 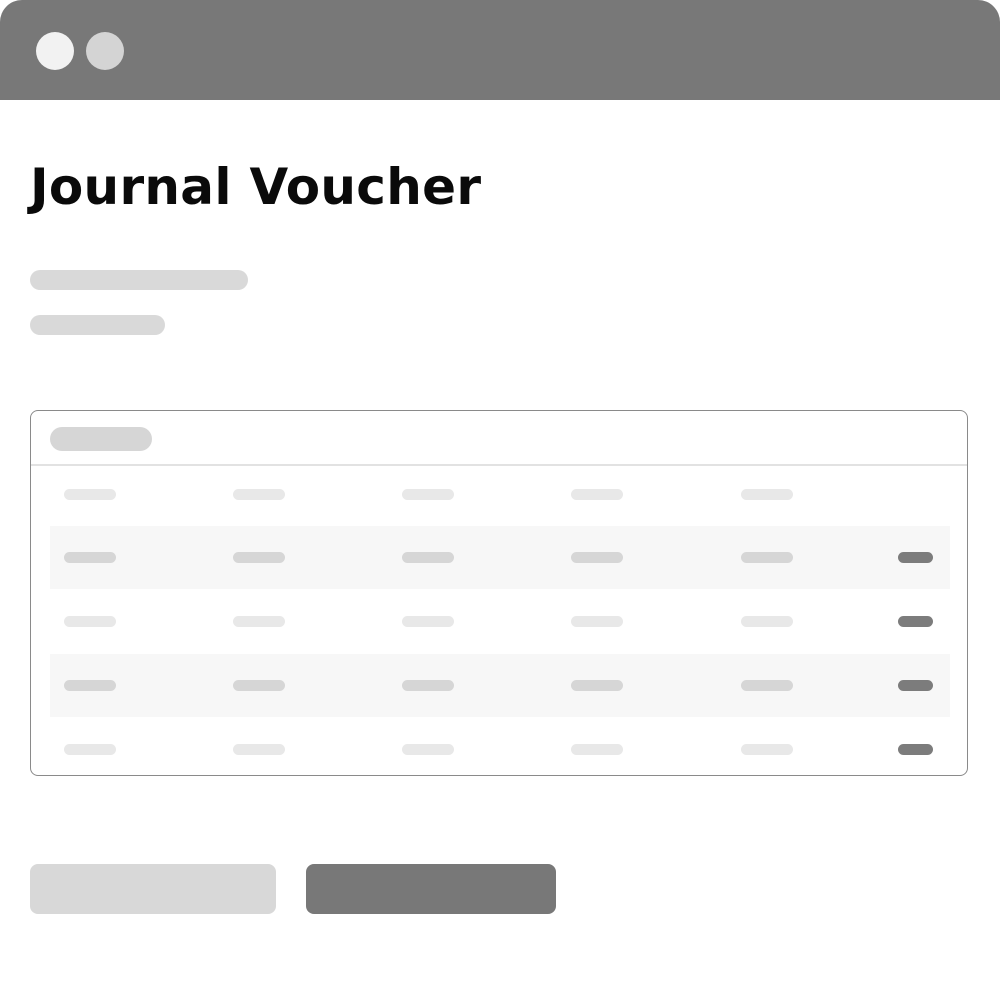 What do you see at coordinates (500, 50) in the screenshot?
I see `window-titlebar` at bounding box center [500, 50].